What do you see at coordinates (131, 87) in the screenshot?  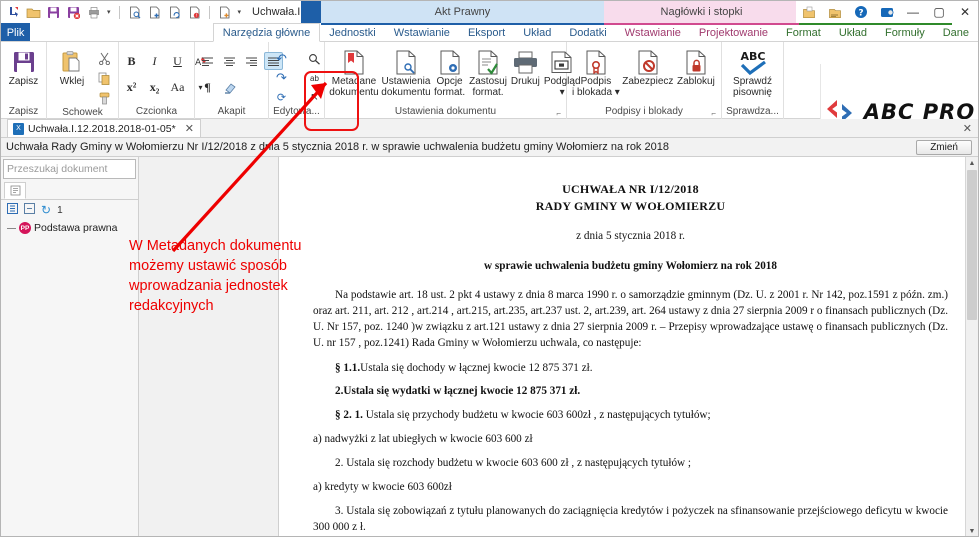 I see `superscript-icon: x²` at bounding box center [131, 87].